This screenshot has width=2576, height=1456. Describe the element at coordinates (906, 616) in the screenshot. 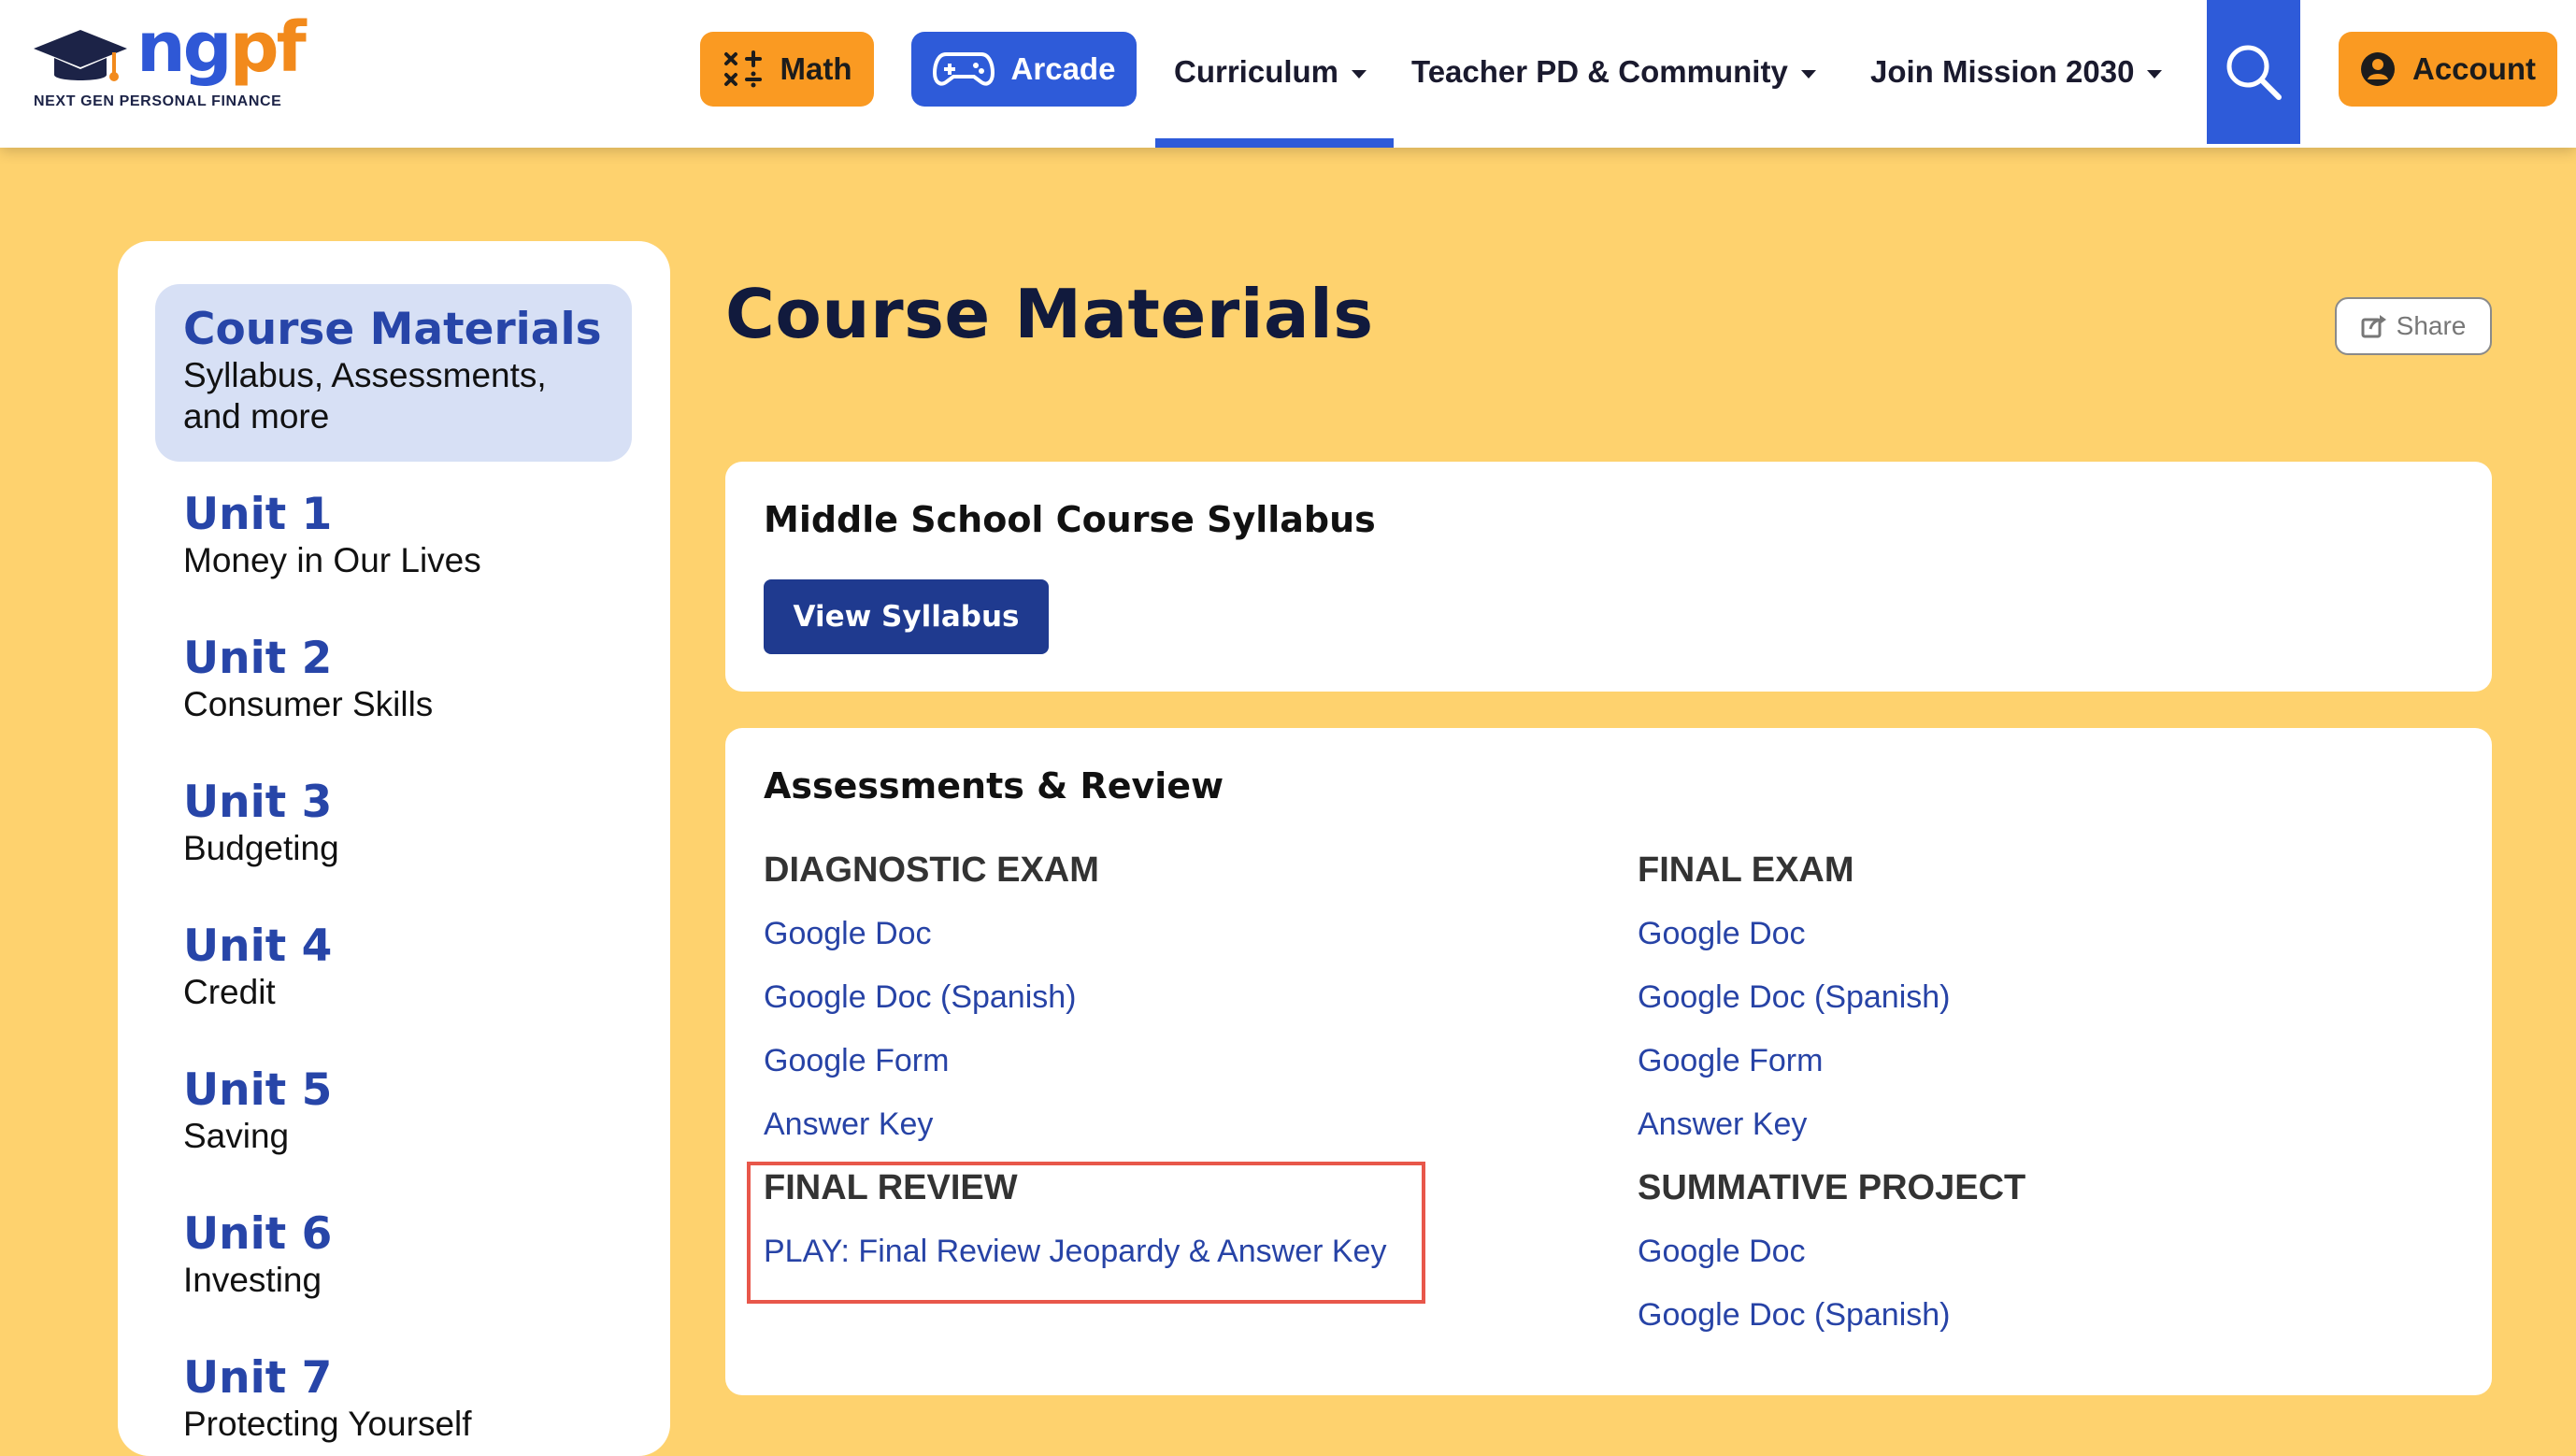

I see `view-syllabus-button: View Syllabus` at that location.